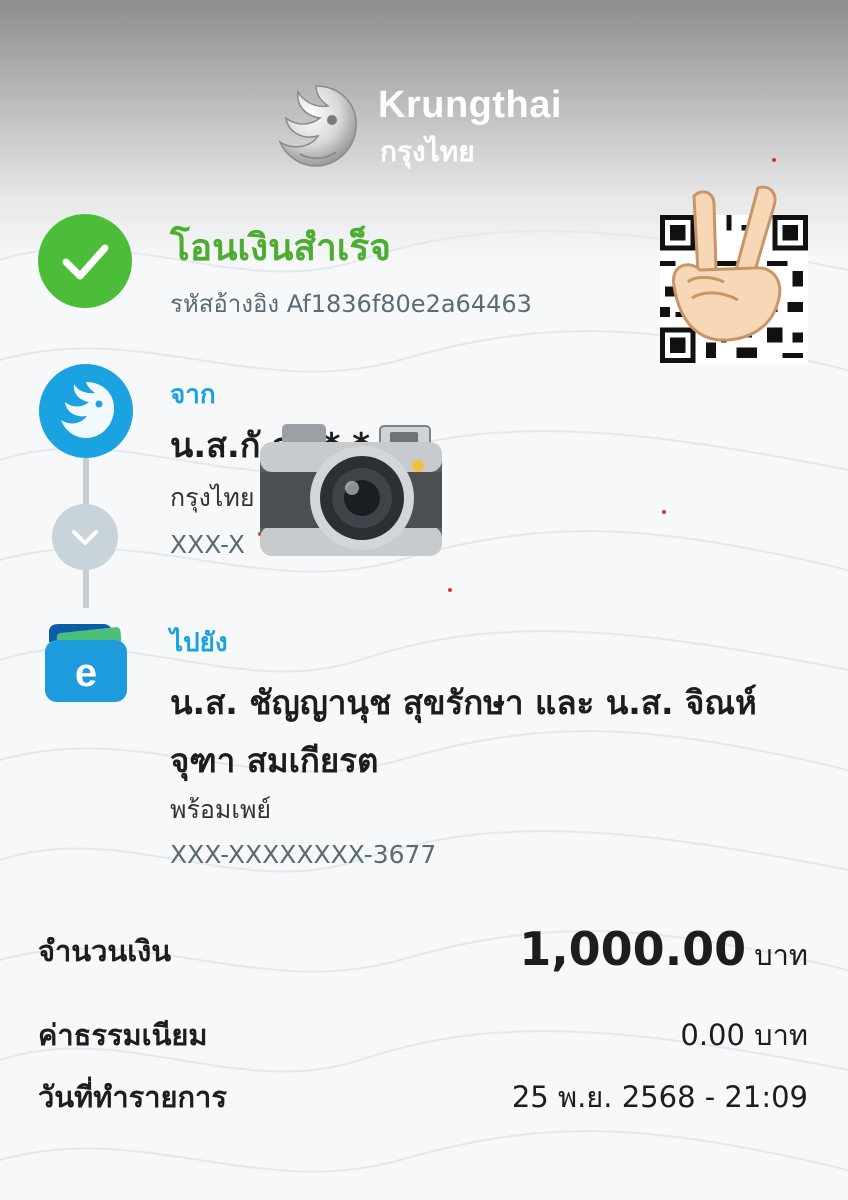  What do you see at coordinates (744, 1035) in the screenshot?
I see `fee-value: 0.00 บาท` at bounding box center [744, 1035].